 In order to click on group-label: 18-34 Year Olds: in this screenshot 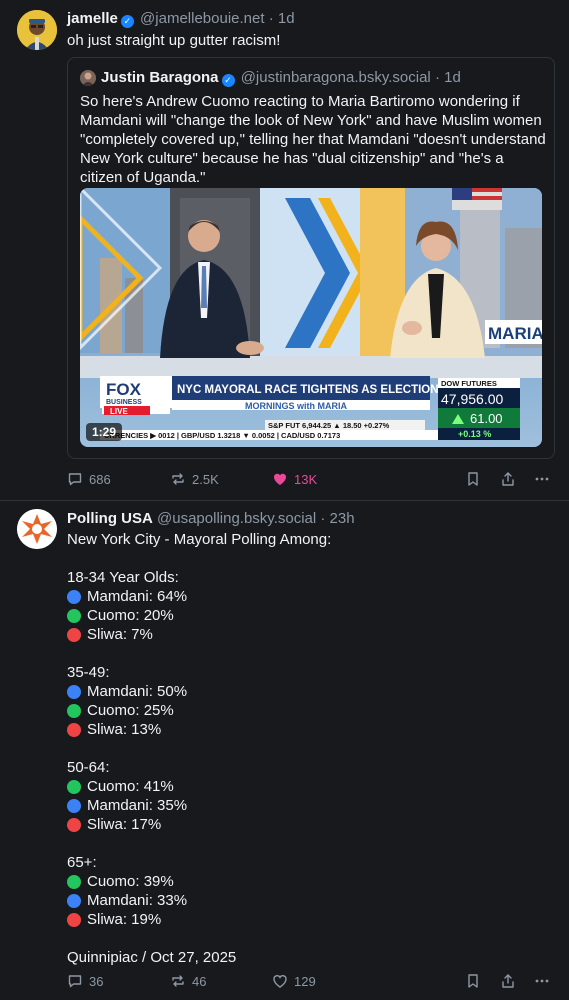, I will do `click(123, 577)`.